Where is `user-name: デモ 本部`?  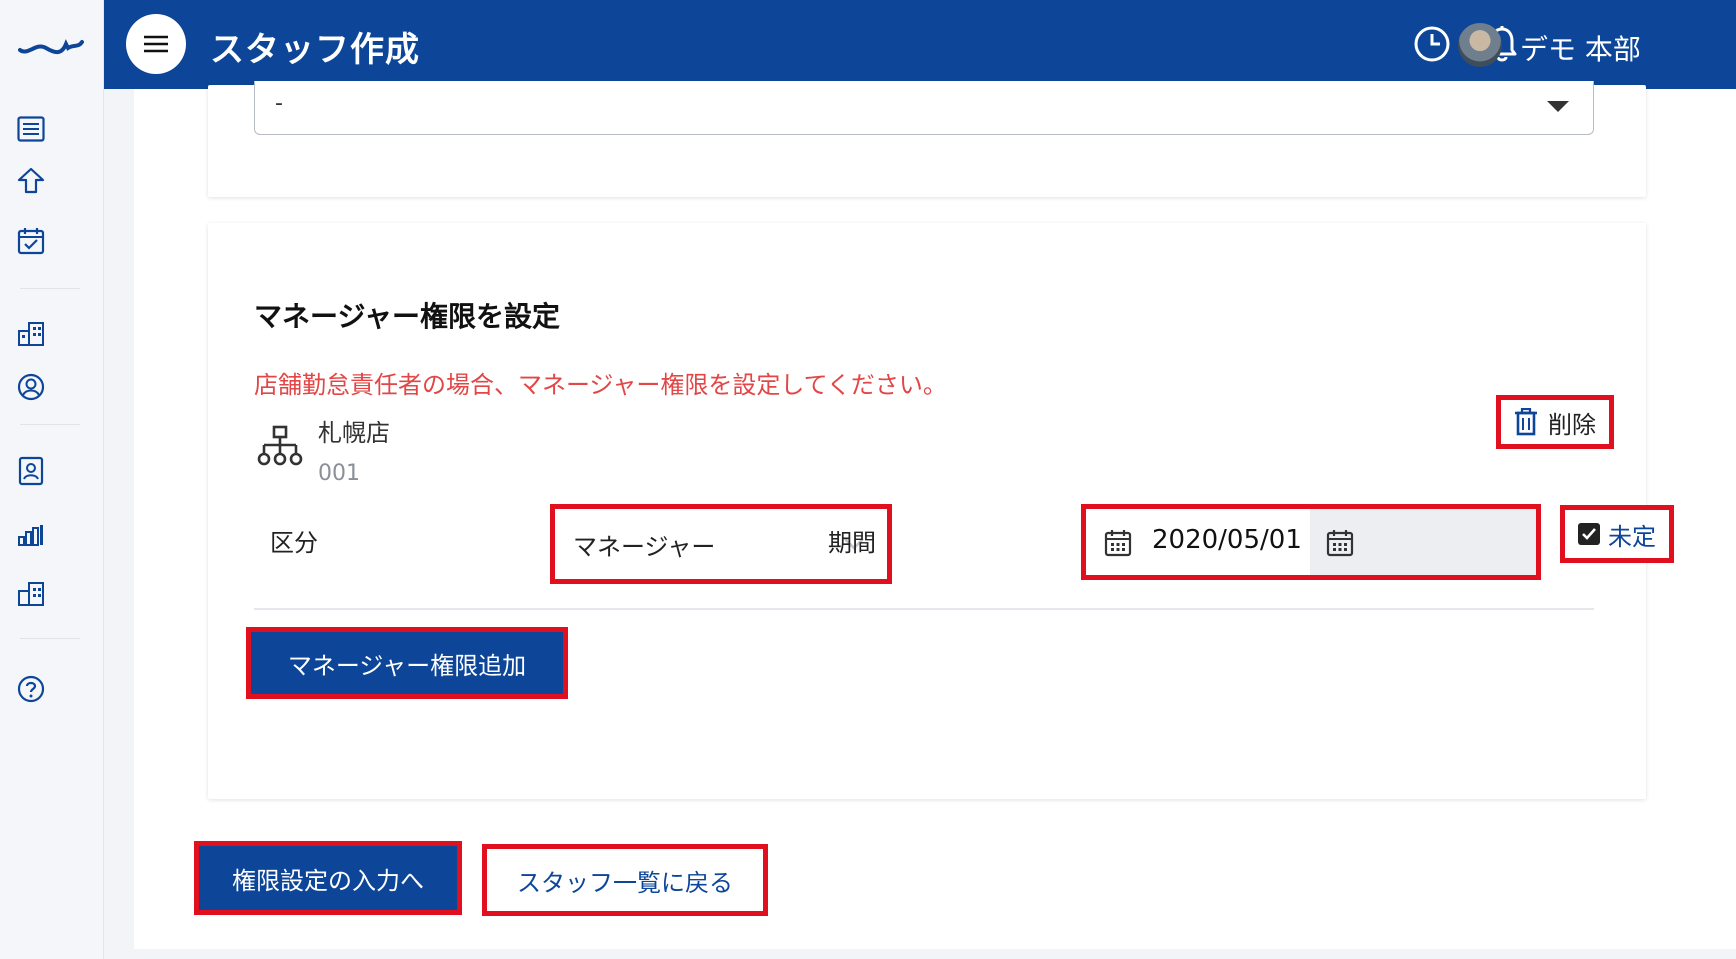
user-name: デモ 本部 is located at coordinates (1580, 48).